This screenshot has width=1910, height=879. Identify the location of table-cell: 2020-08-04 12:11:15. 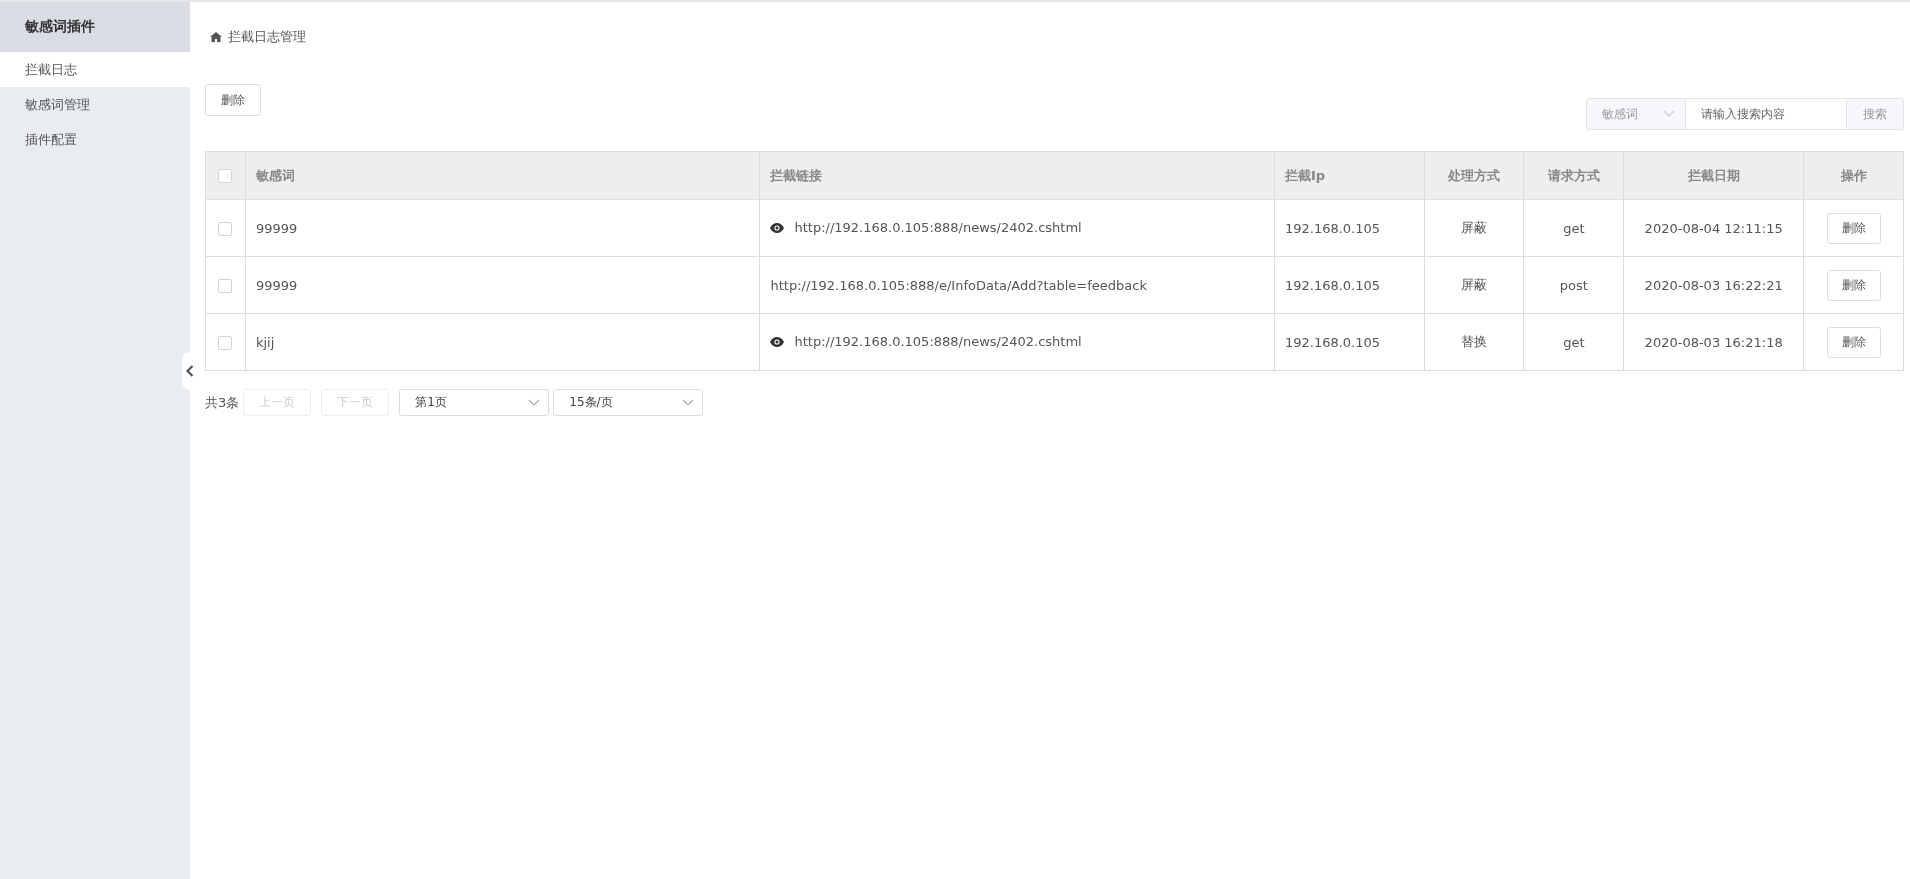
(1713, 228).